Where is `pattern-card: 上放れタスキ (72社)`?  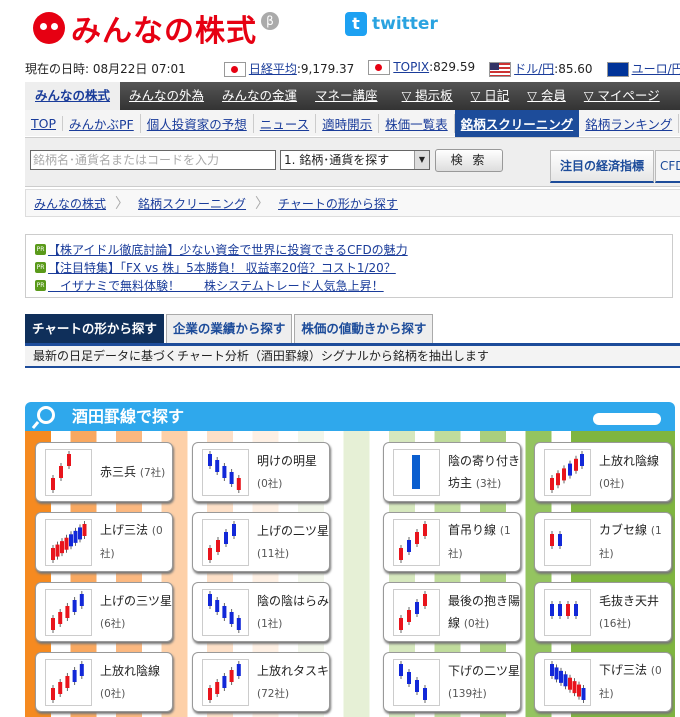
pattern-card: 上放れタスキ (72社) is located at coordinates (261, 682).